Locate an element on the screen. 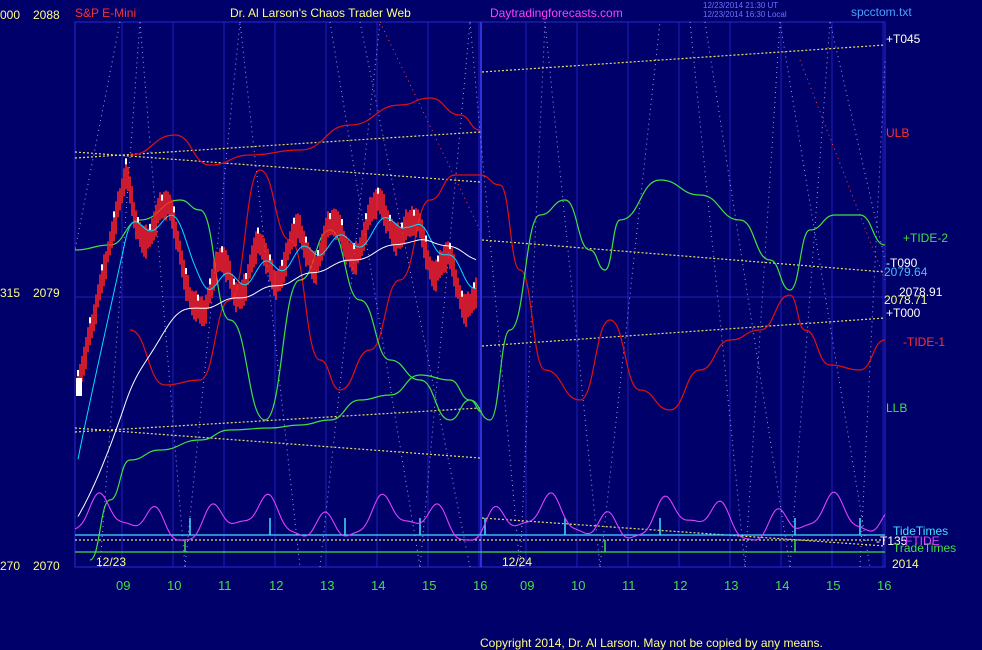 Image resolution: width=982 pixels, height=650 pixels. label-tradetimes: TradeTimes is located at coordinates (924, 548).